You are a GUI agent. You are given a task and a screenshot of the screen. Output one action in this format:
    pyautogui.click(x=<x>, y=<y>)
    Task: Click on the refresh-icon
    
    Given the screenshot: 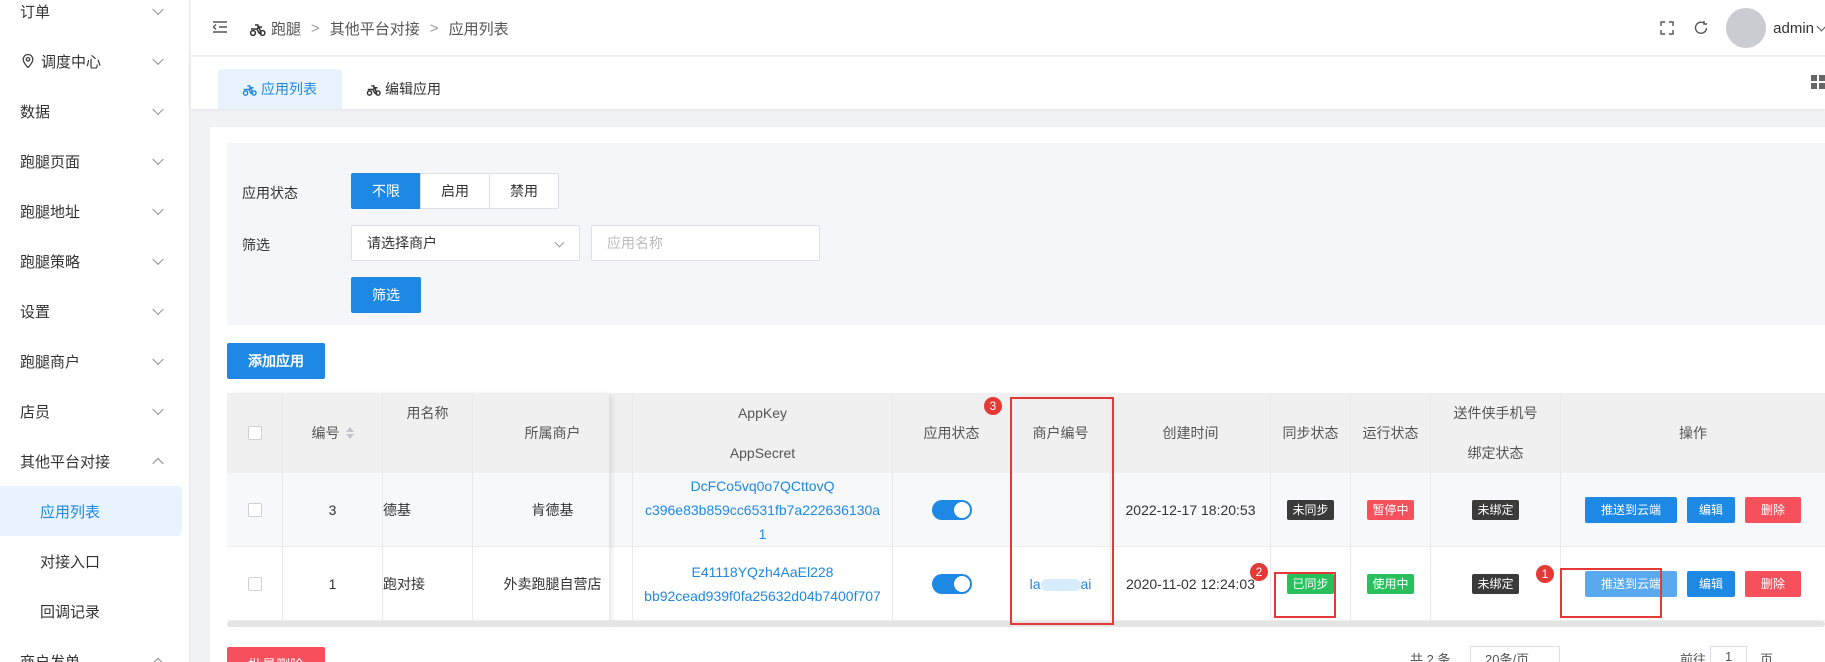 What is the action you would take?
    pyautogui.click(x=1701, y=28)
    